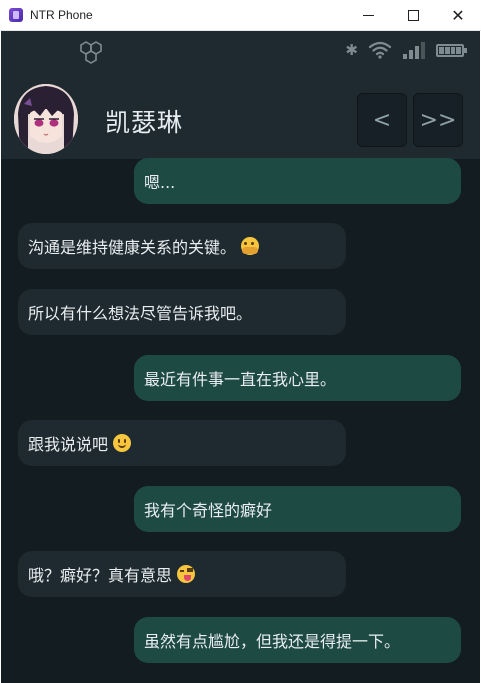  What do you see at coordinates (132, 247) in the screenshot?
I see `message-text: 沟通是维持健康关系的关键。` at bounding box center [132, 247].